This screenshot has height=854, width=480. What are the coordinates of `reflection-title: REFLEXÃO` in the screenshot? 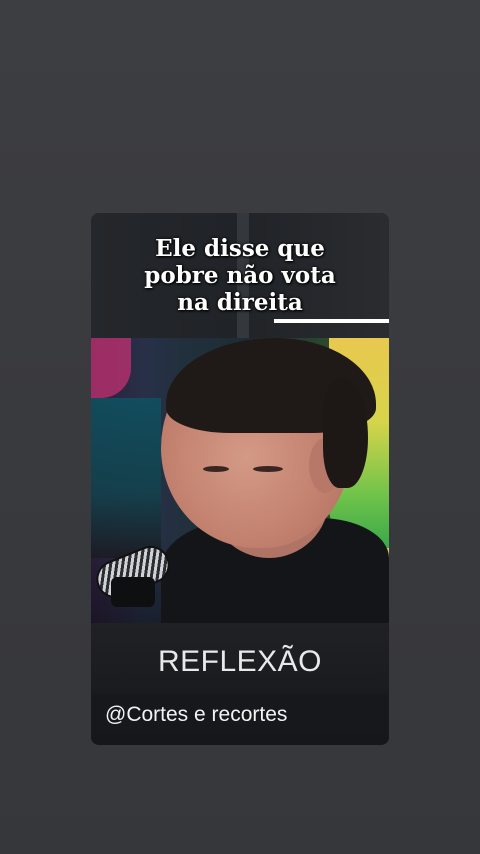 It's located at (240, 661).